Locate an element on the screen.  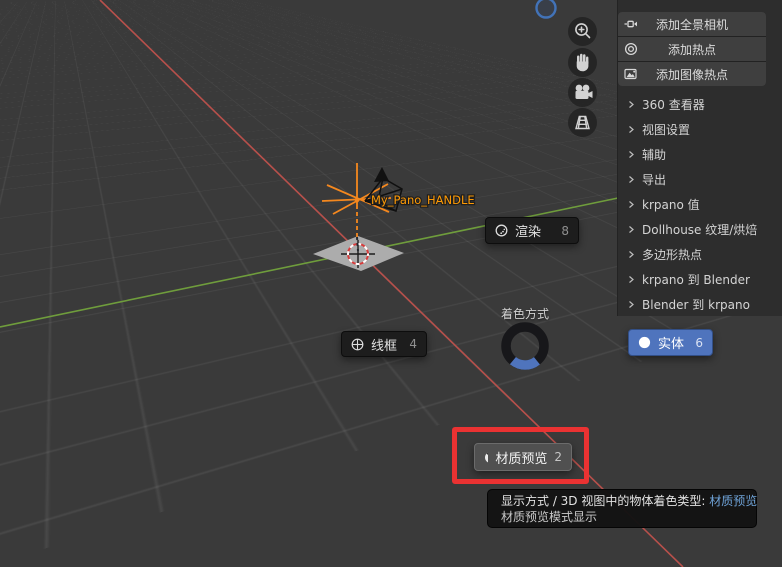
pie-item-label: 渲染 is located at coordinates (528, 232).